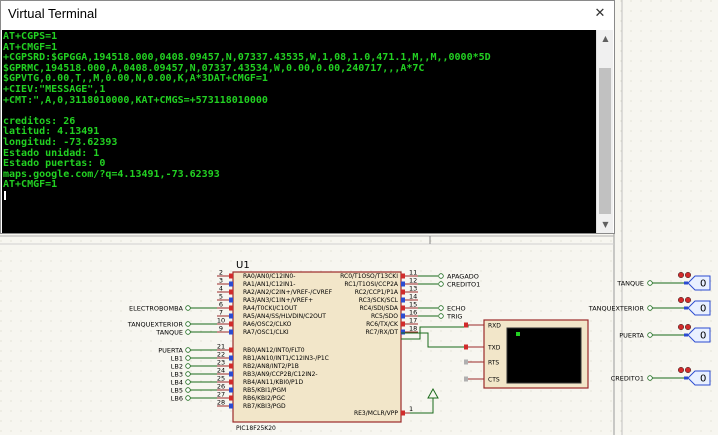  I want to click on pin-name: RC4/SDI/SDA, so click(378, 308).